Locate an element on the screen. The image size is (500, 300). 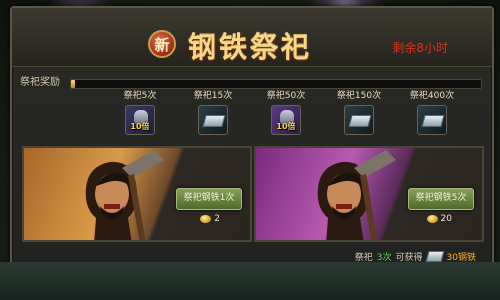
milestone-400: 祭祀400次 is located at coordinates (432, 112).